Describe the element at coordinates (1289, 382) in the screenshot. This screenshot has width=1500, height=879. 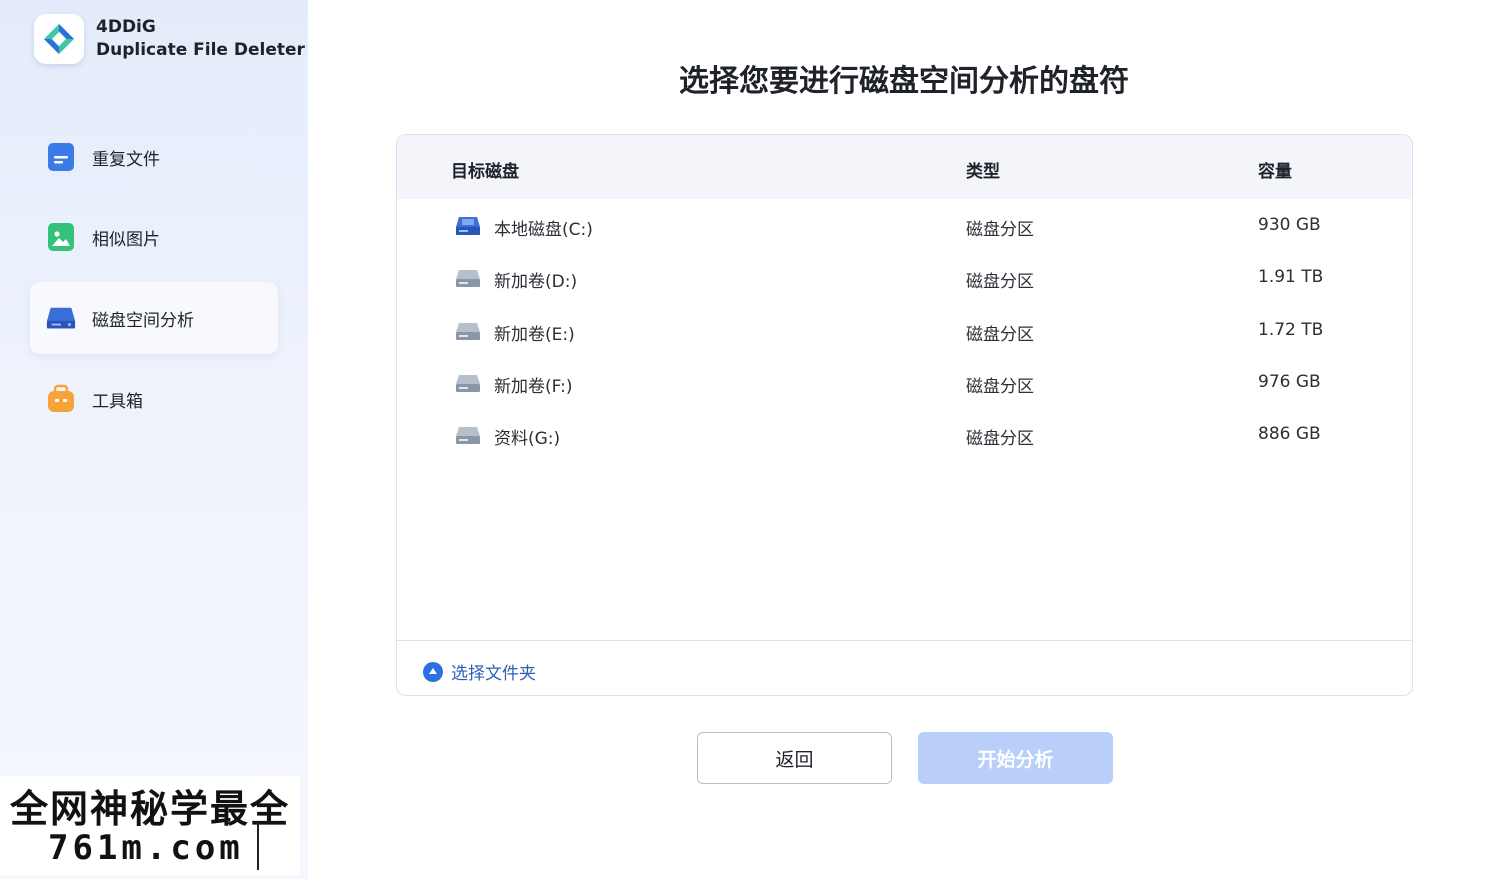
I see `disk-capacity: 976 GB` at that location.